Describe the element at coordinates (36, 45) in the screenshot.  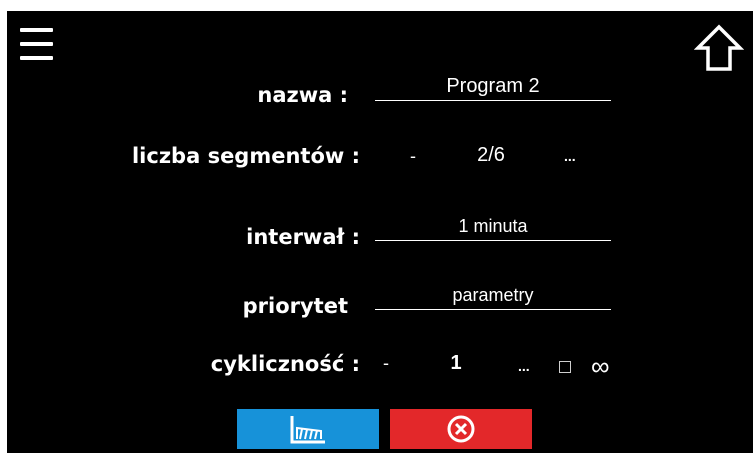
I see `hamburger-menu-icon` at that location.